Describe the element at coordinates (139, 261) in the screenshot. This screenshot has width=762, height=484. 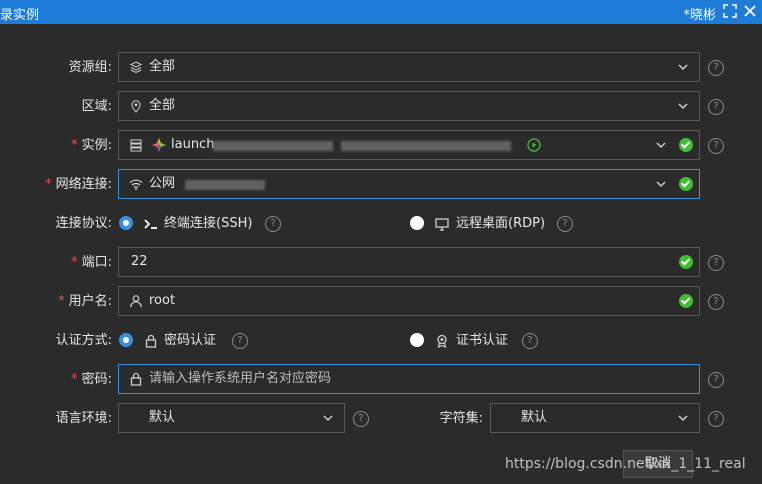
I see `port-value: 22` at that location.